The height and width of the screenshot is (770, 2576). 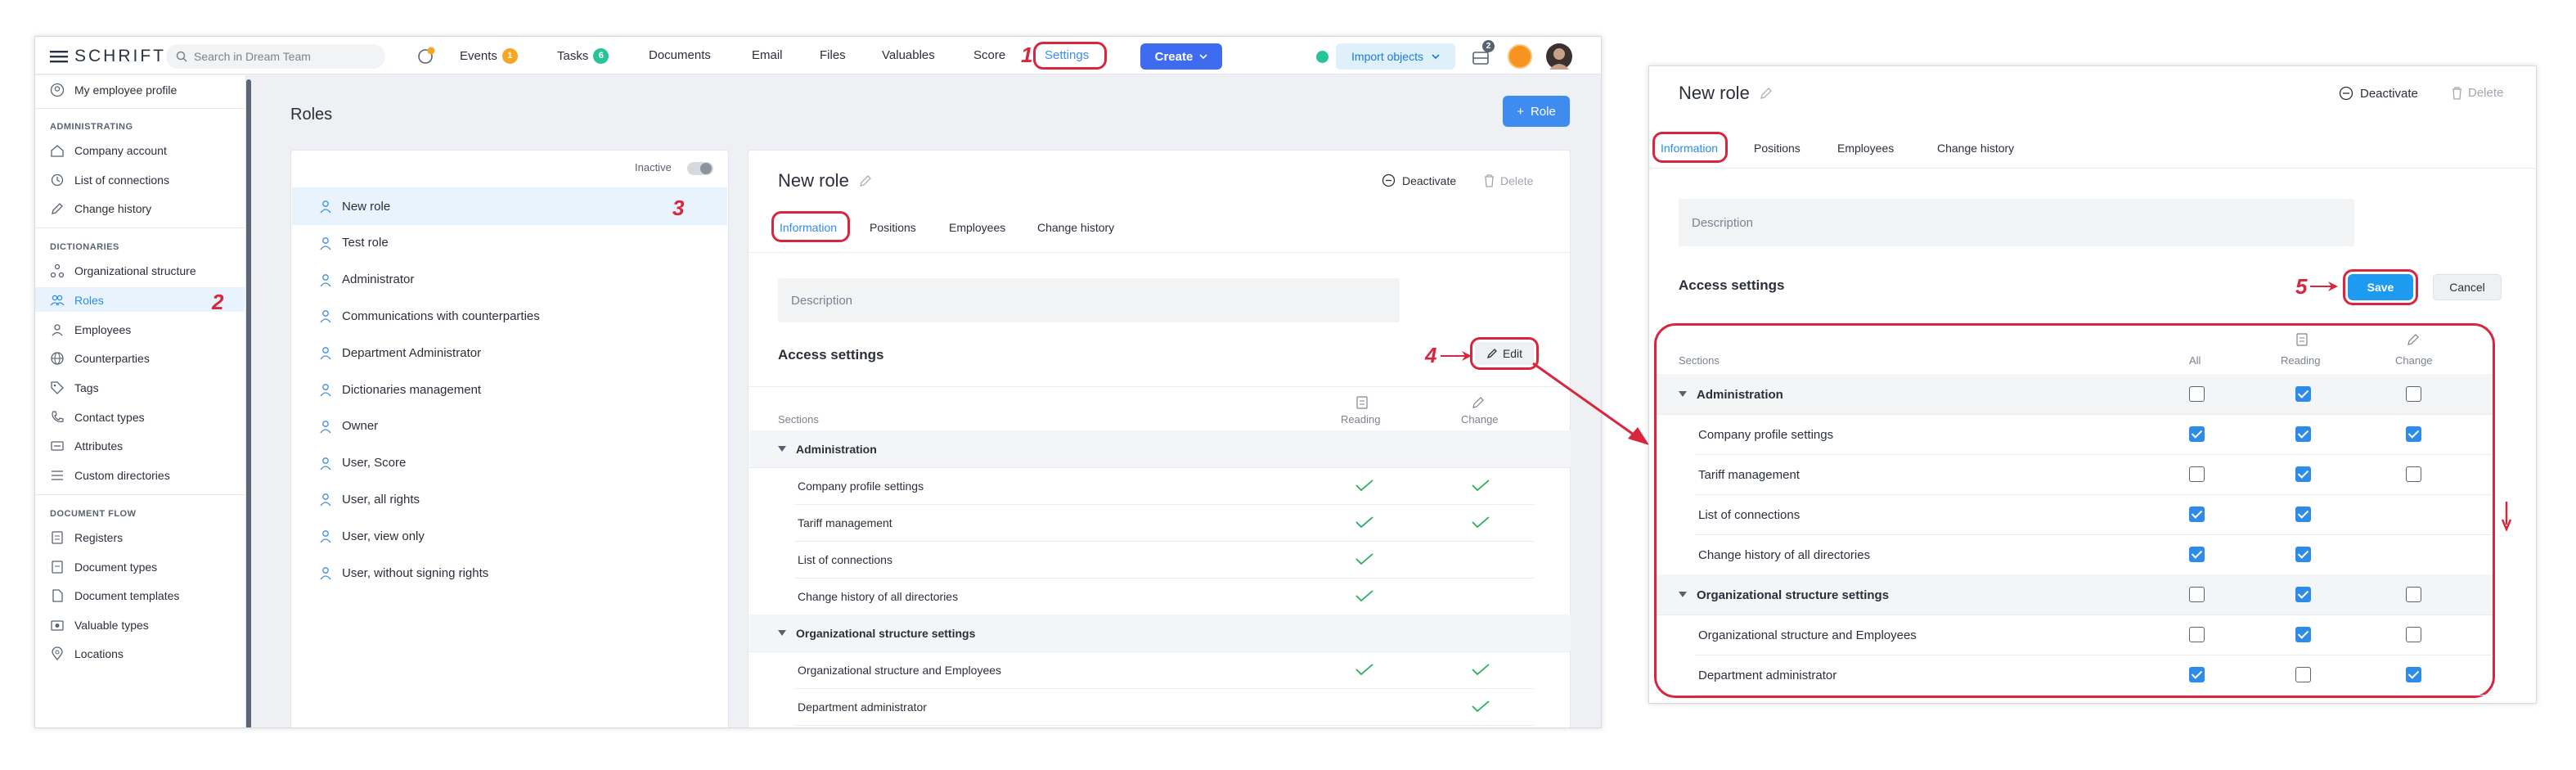 I want to click on bell-icon, so click(x=426, y=55).